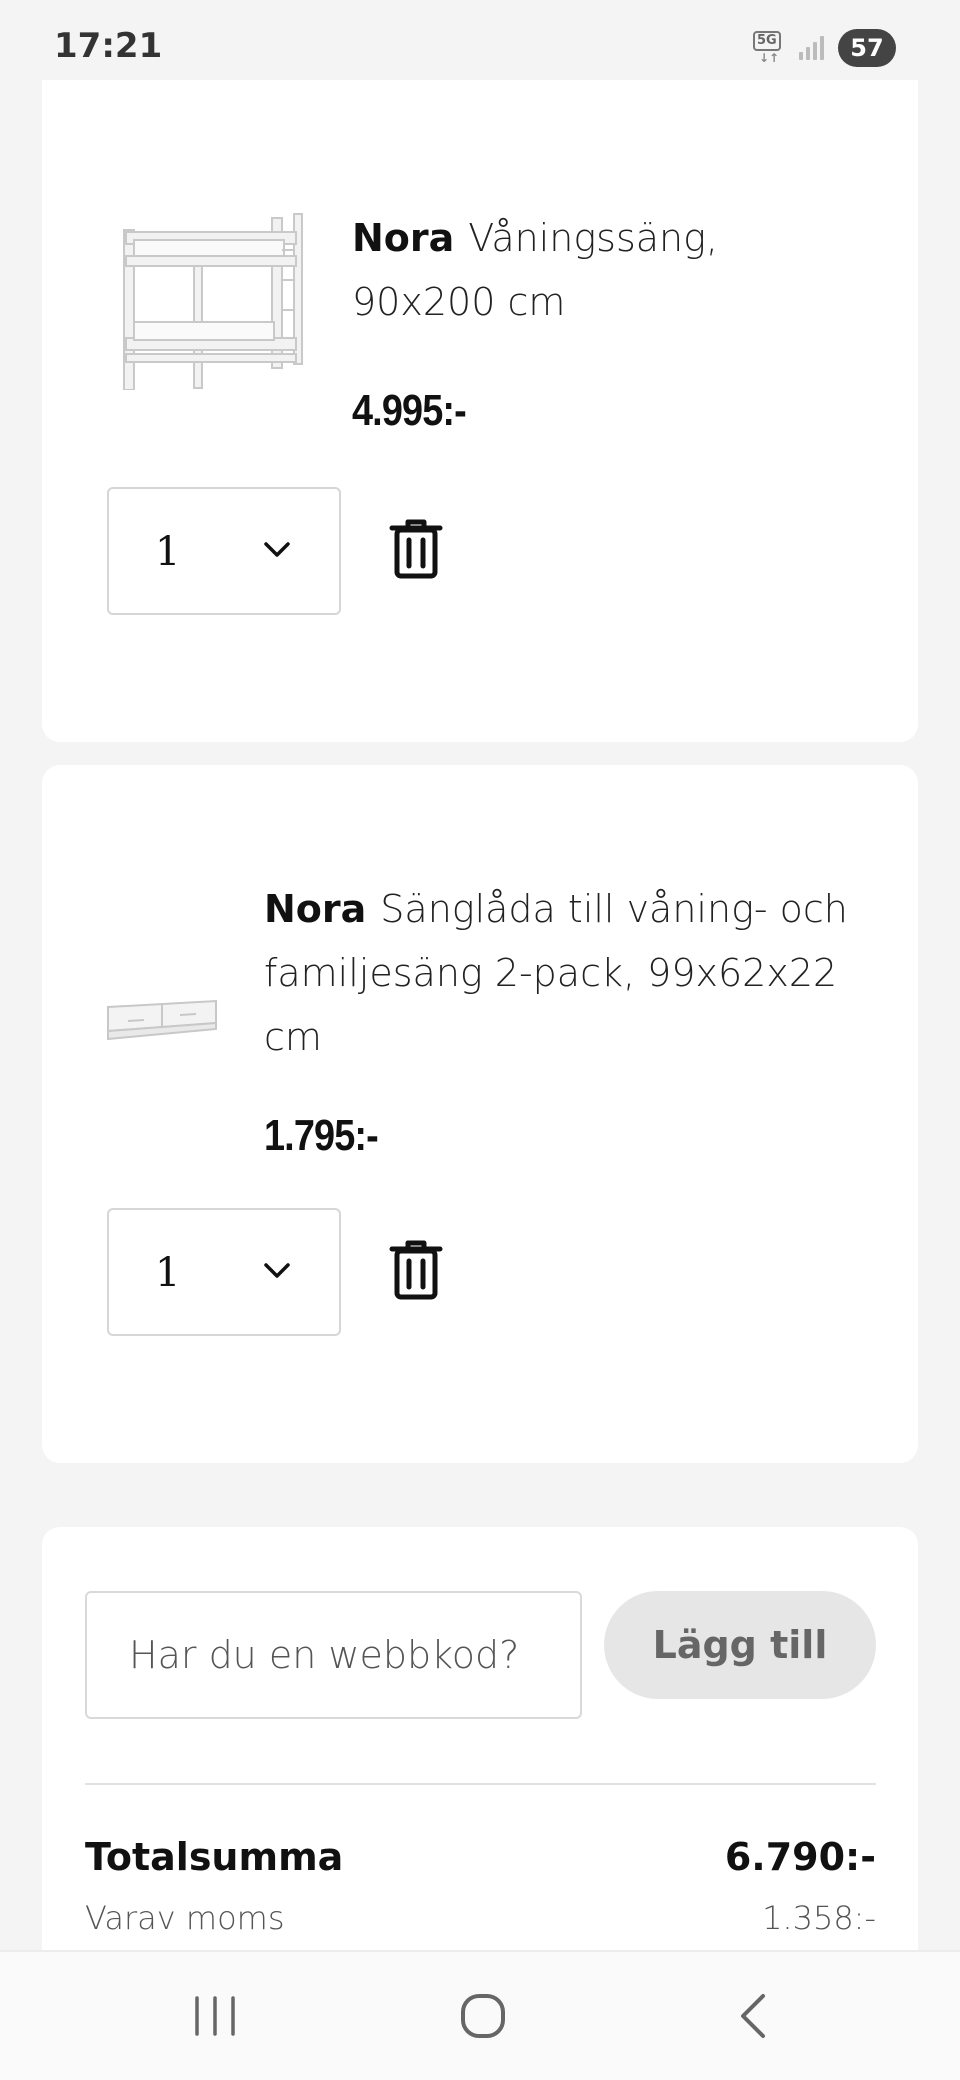 This screenshot has height=2080, width=960. I want to click on add-webcode-button: Lägg till, so click(740, 1645).